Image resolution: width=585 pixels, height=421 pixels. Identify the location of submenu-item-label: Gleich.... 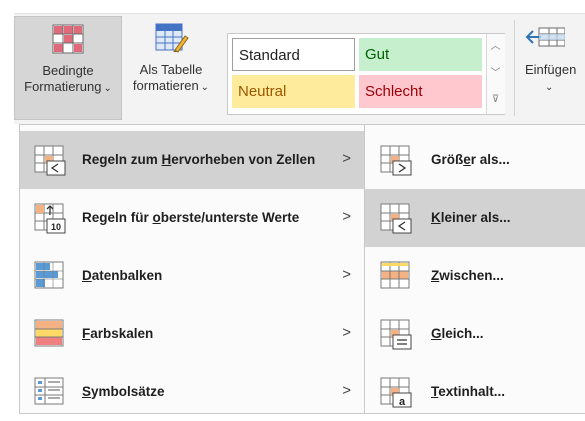
(457, 334).